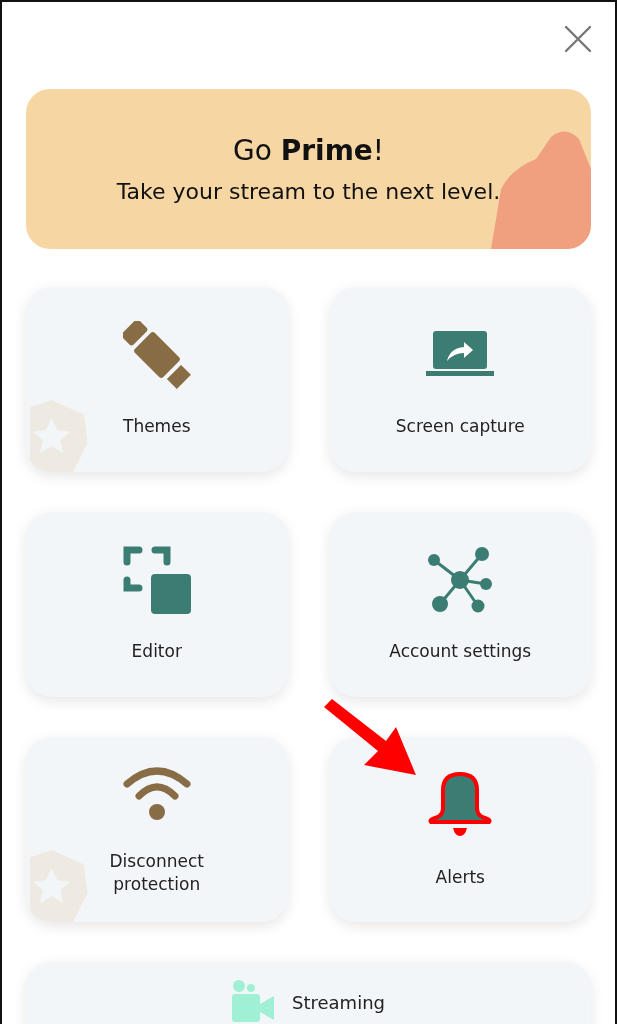  I want to click on network-icon, so click(460, 580).